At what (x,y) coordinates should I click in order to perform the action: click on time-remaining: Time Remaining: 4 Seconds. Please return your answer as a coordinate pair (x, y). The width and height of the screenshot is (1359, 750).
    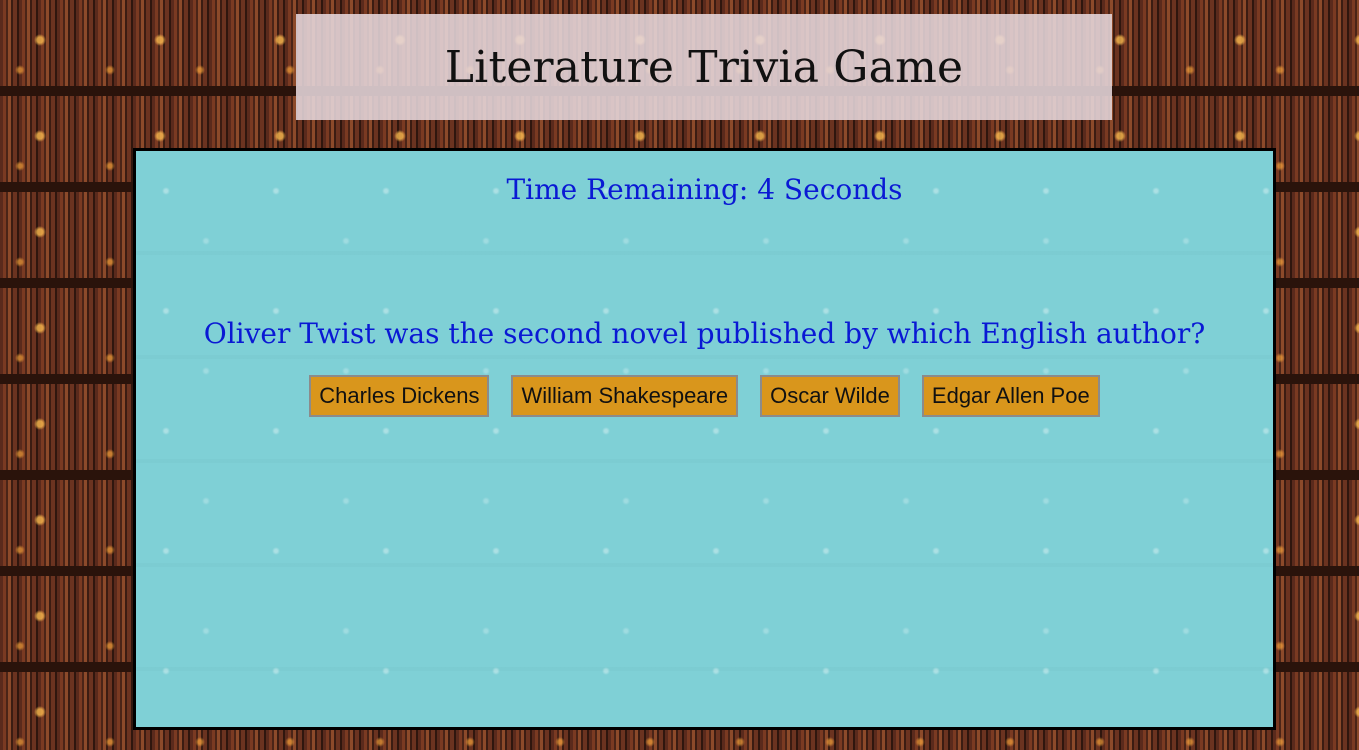
    Looking at the image, I should click on (704, 189).